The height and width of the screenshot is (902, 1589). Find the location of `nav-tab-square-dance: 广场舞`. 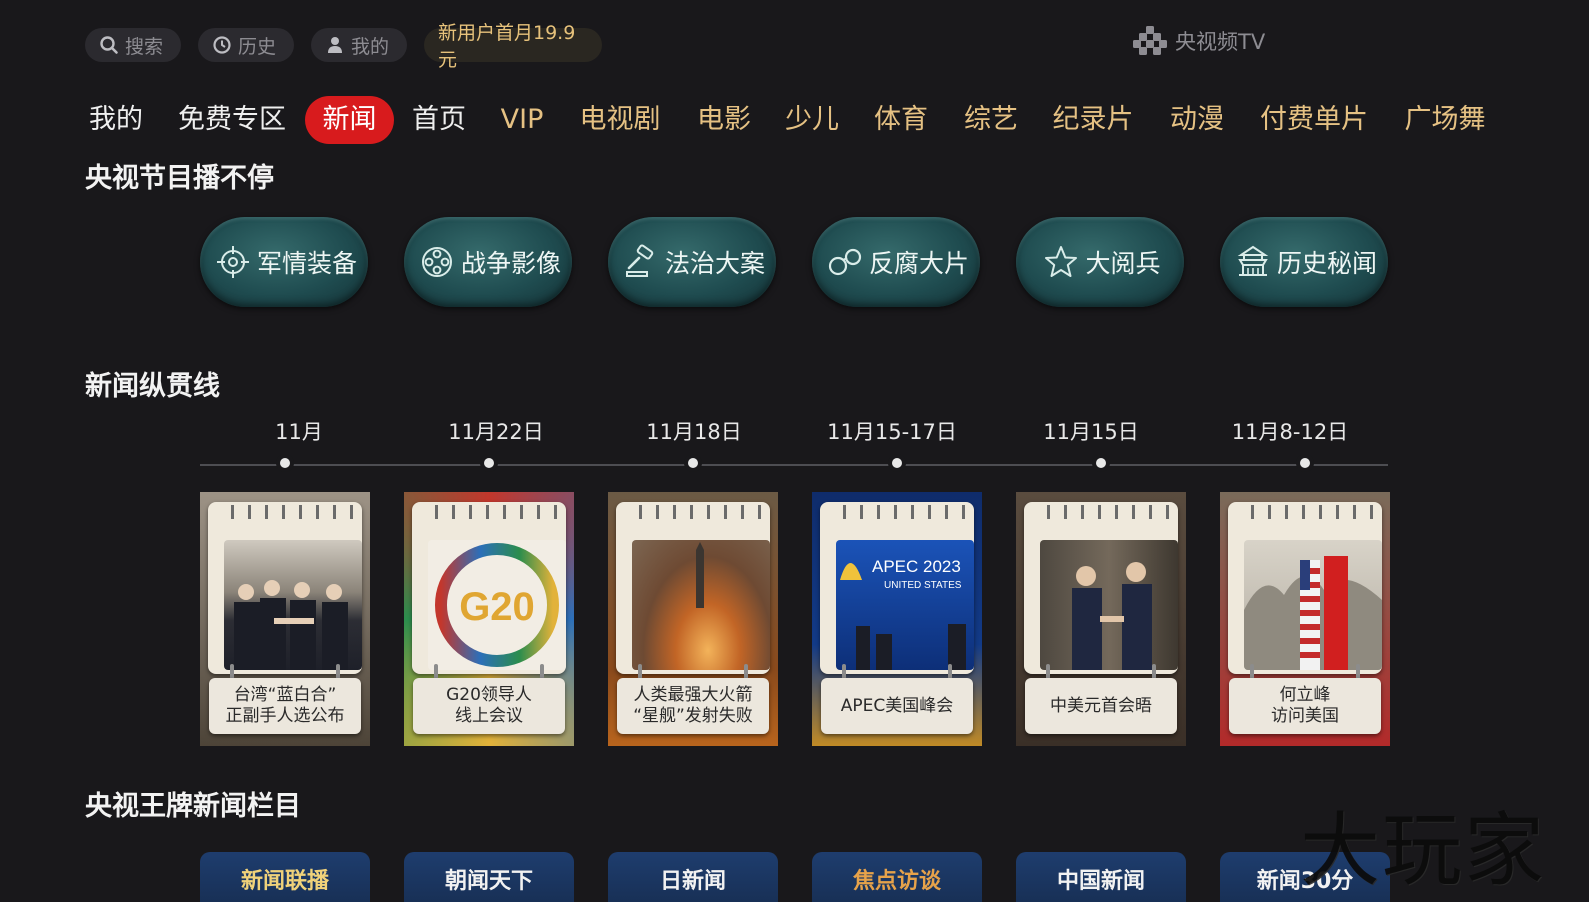

nav-tab-square-dance: 广场舞 is located at coordinates (1445, 120).